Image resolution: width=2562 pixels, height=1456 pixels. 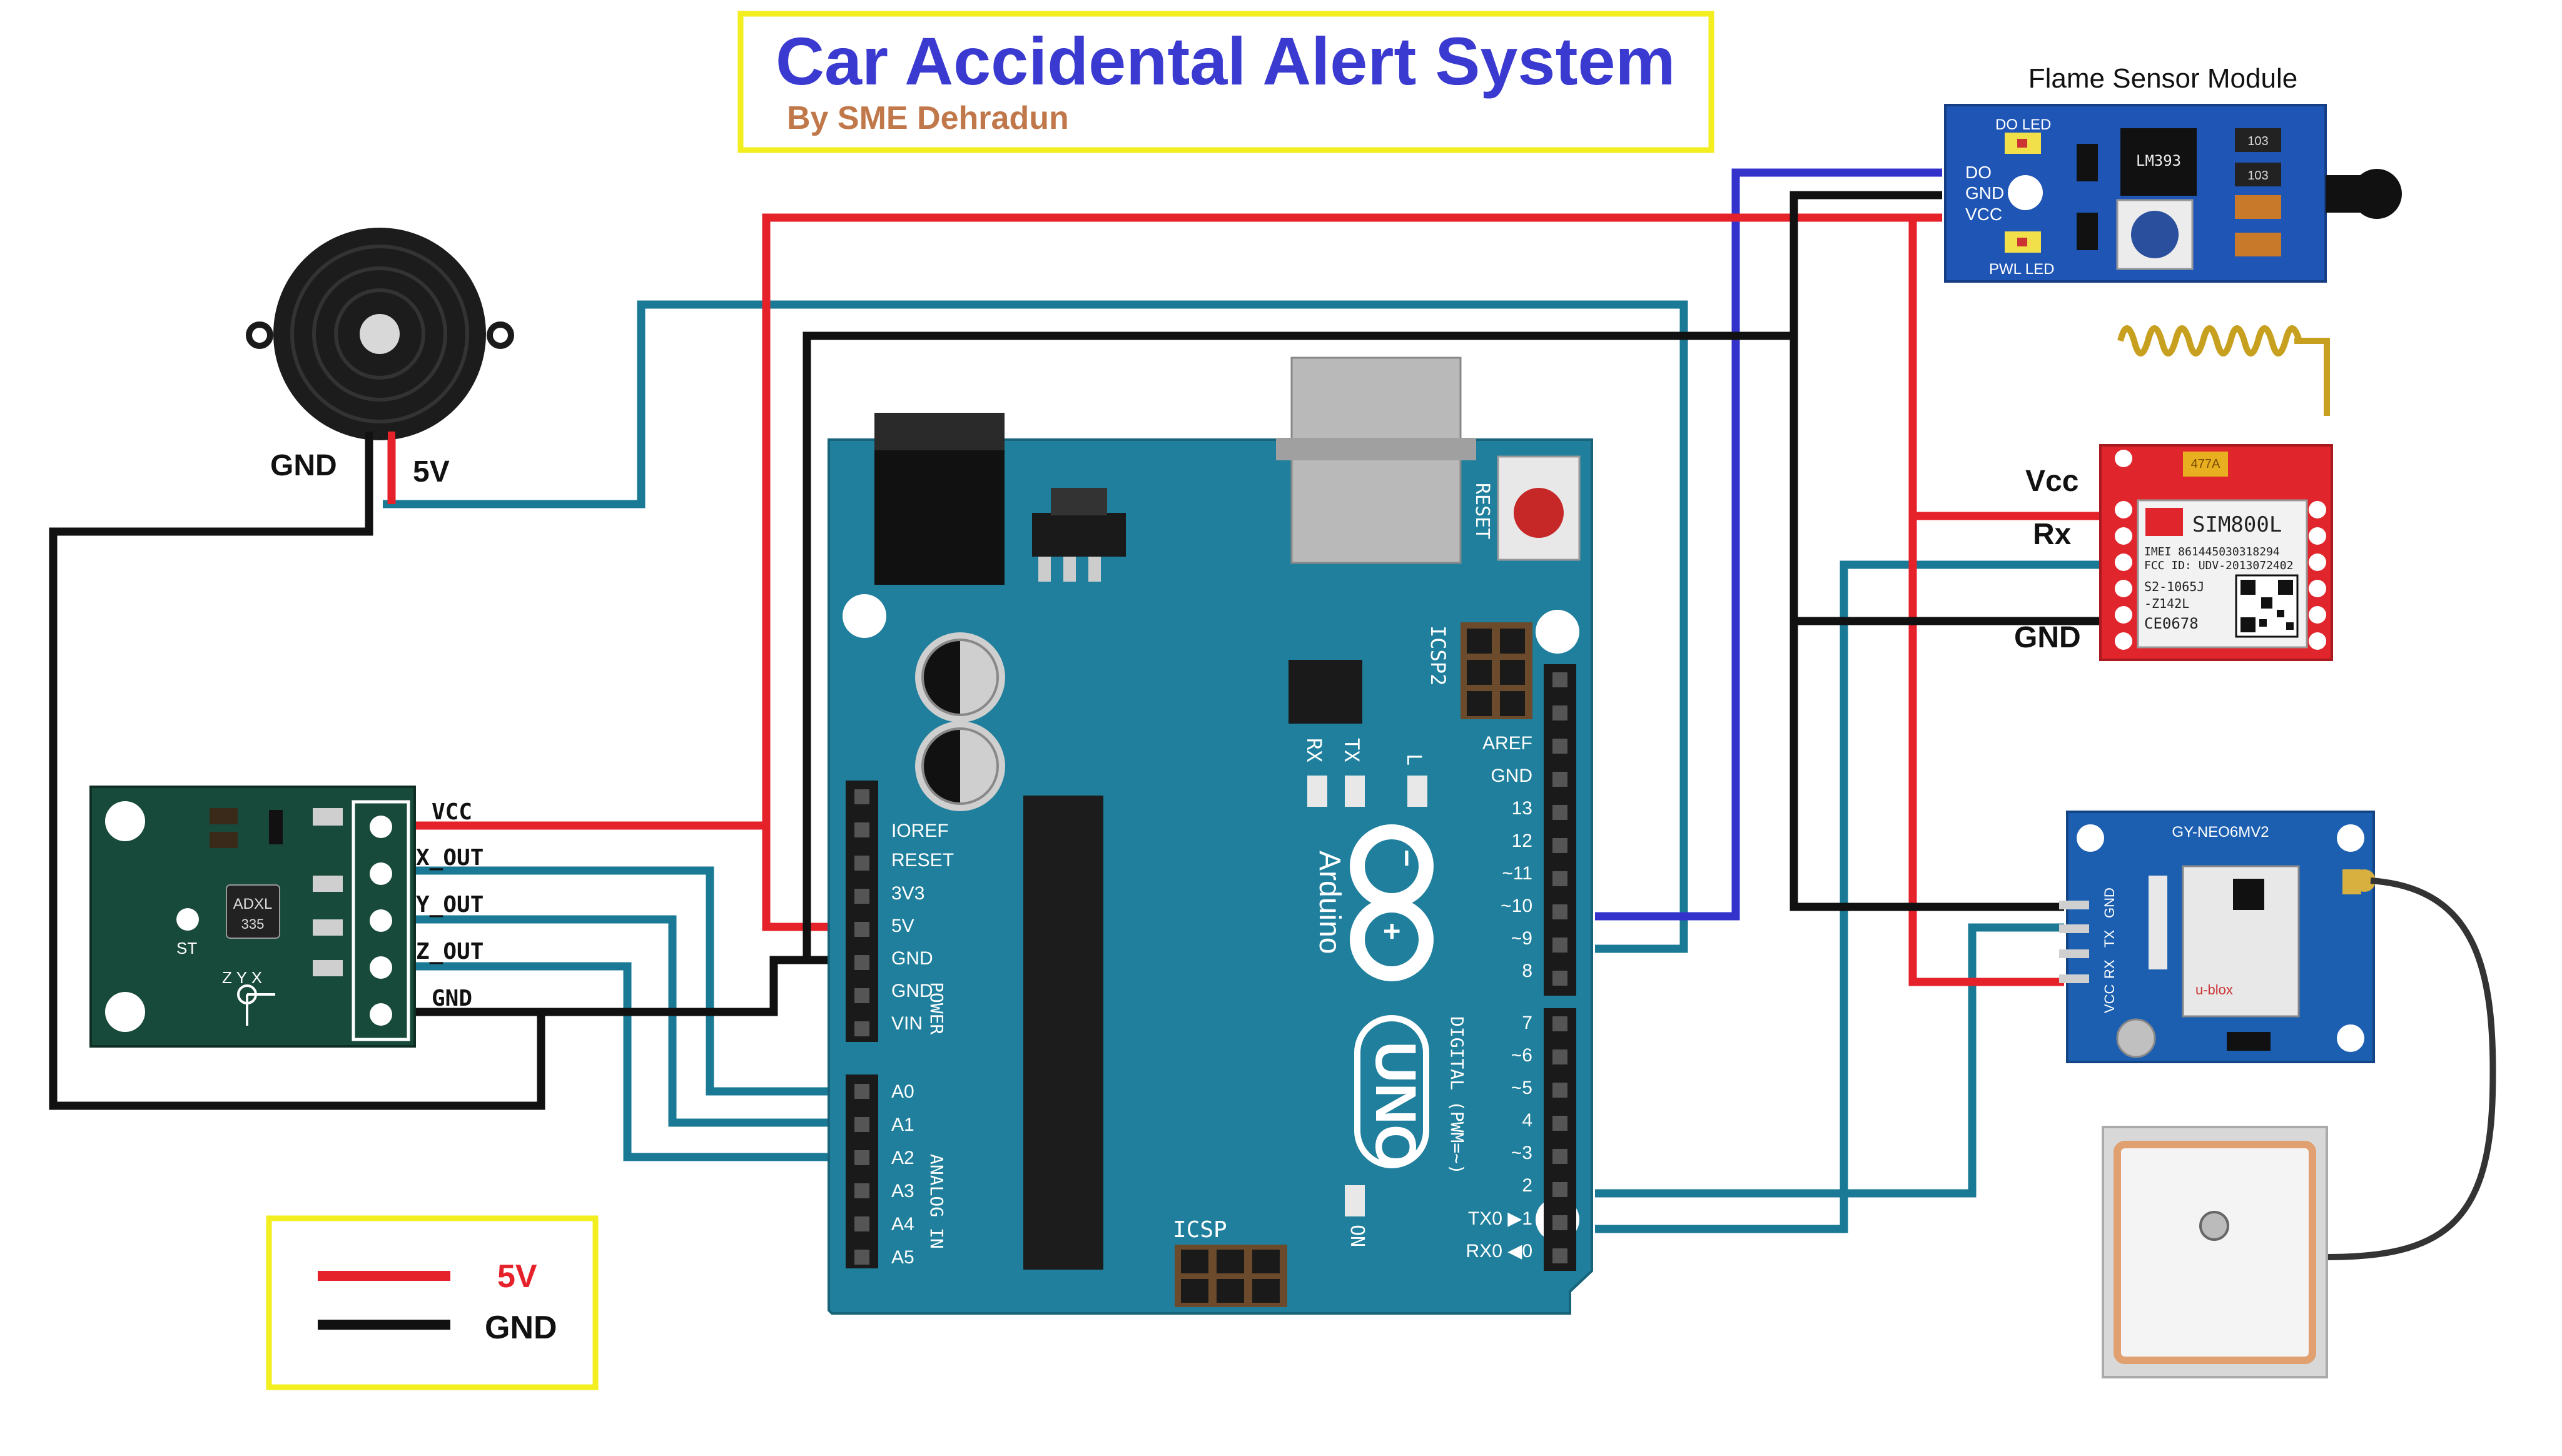 I want to click on gps-neo6m-module: GY-NEO6MV2 VCC RX TX GND u-blox, so click(x=2277, y=1094).